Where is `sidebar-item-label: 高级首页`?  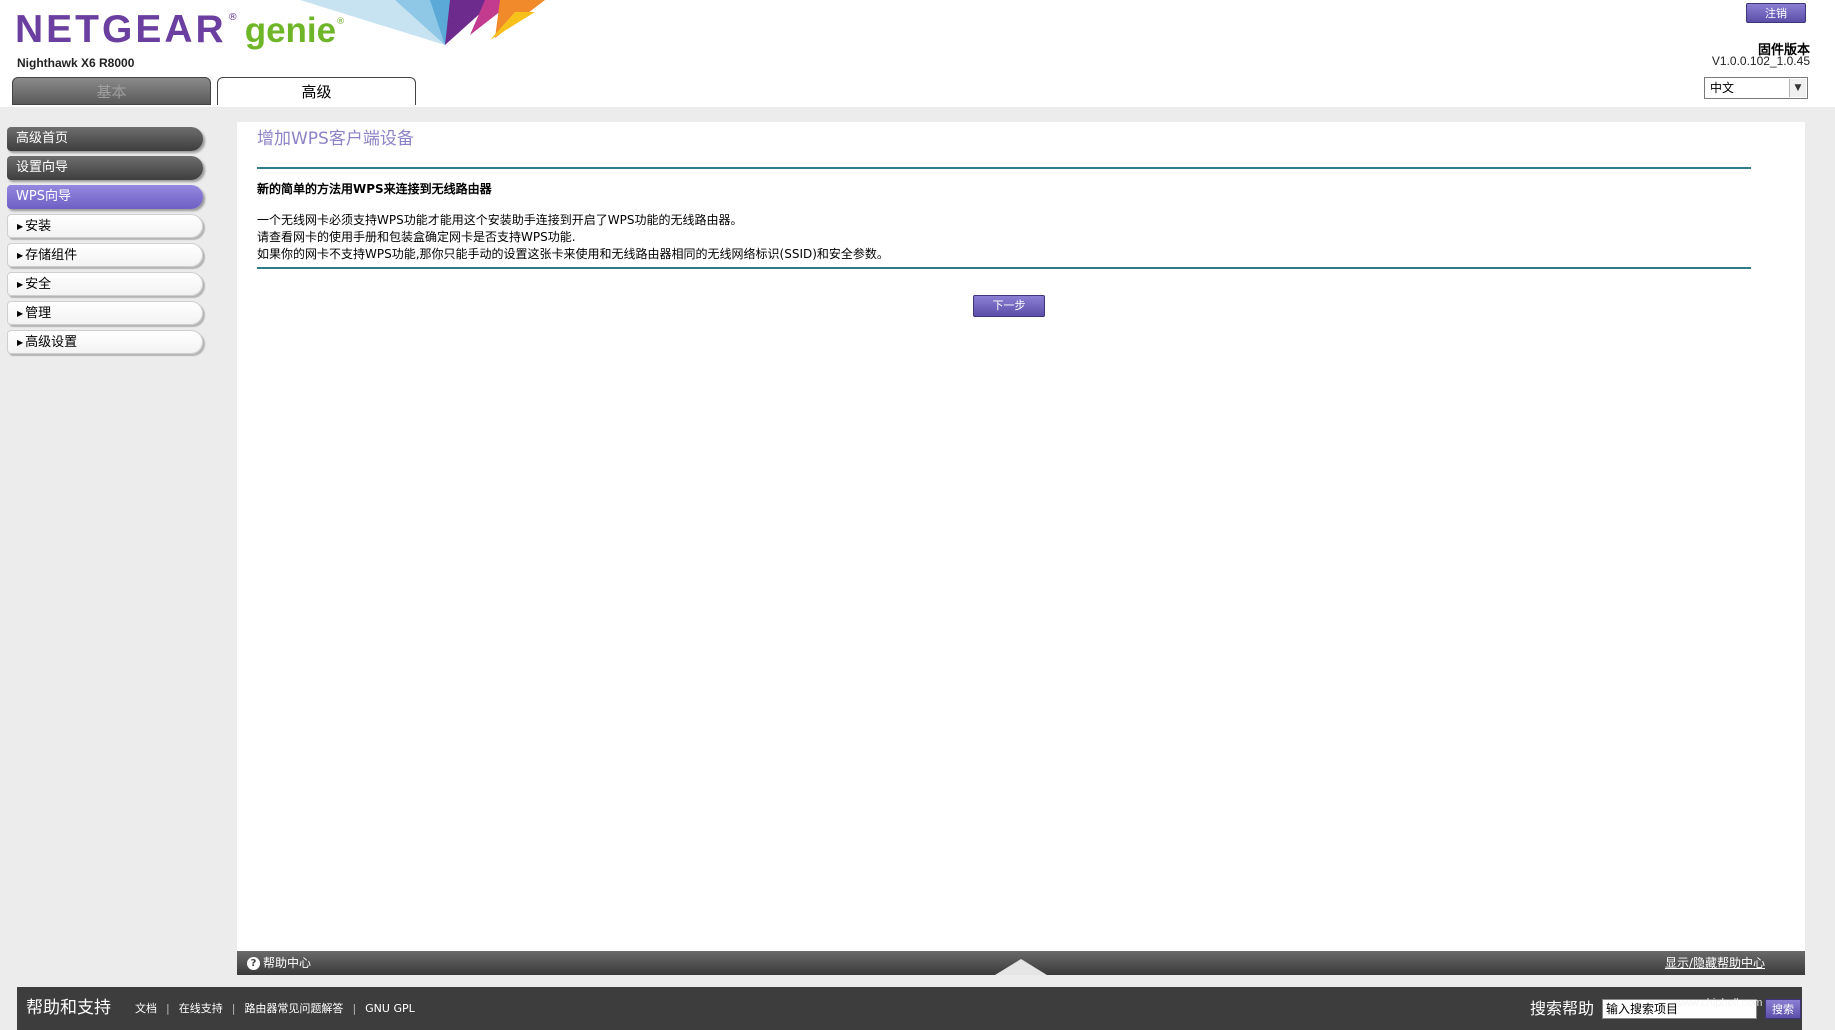
sidebar-item-label: 高级首页 is located at coordinates (42, 138).